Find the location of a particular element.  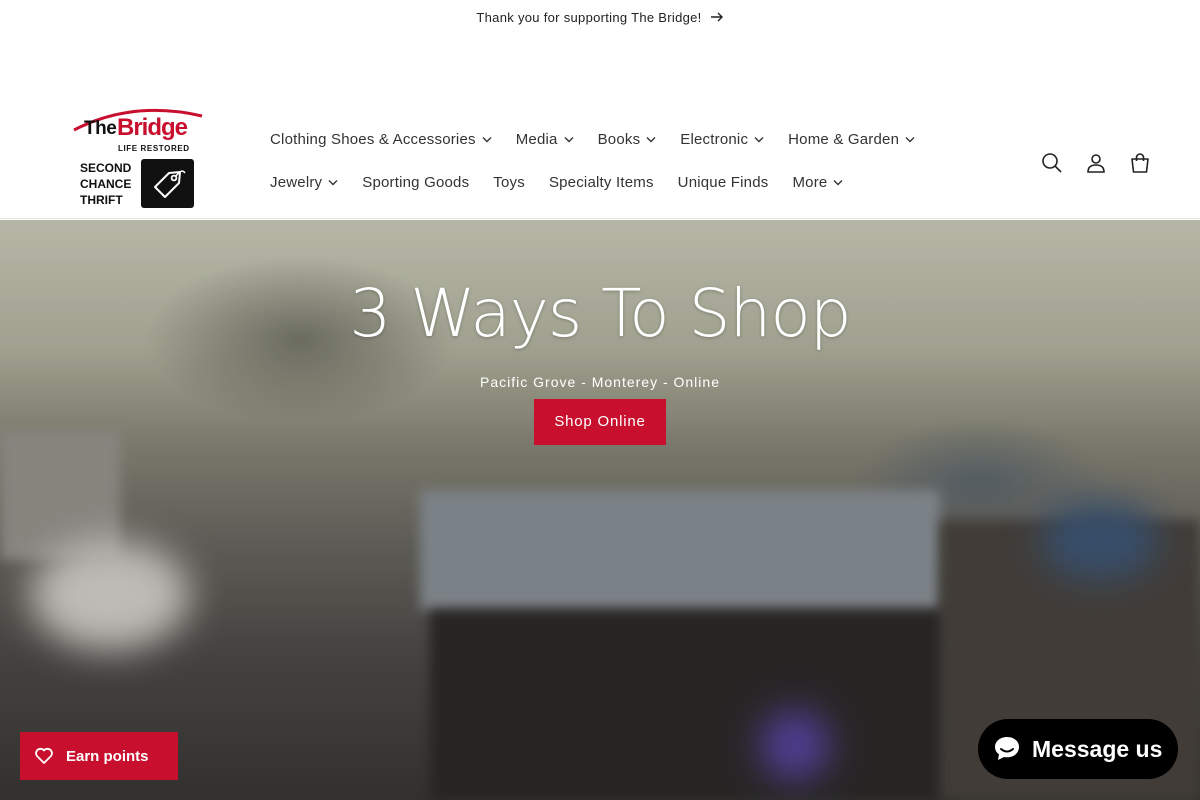

search-icon is located at coordinates (1052, 163).